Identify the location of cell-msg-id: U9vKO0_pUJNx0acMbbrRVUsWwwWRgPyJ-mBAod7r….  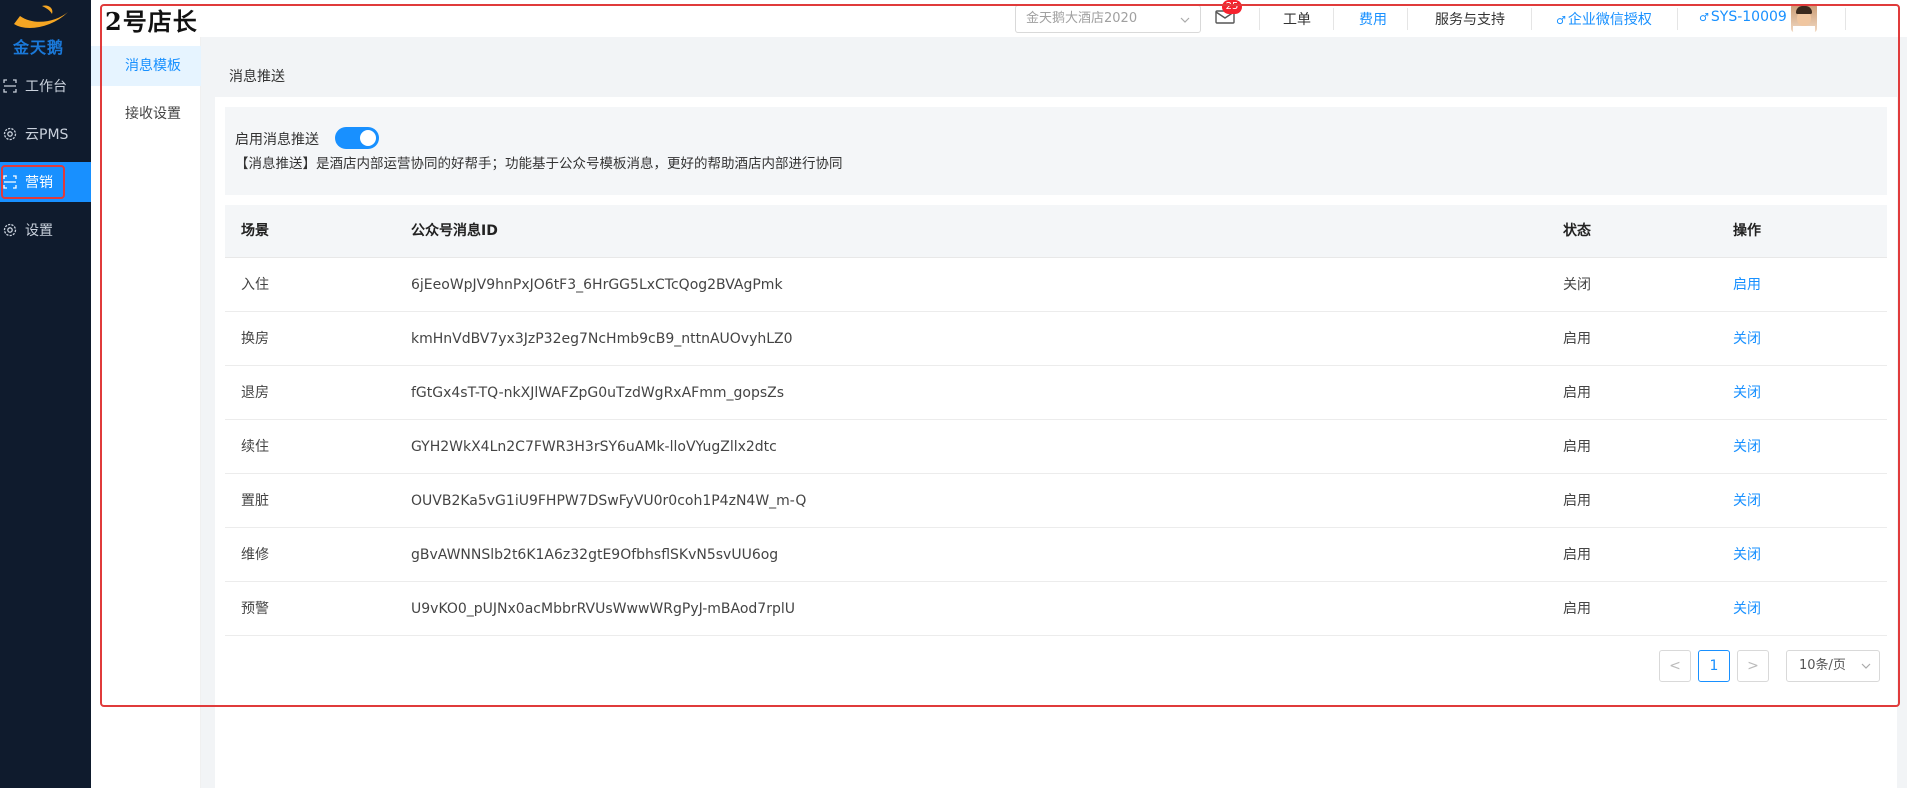
(603, 609).